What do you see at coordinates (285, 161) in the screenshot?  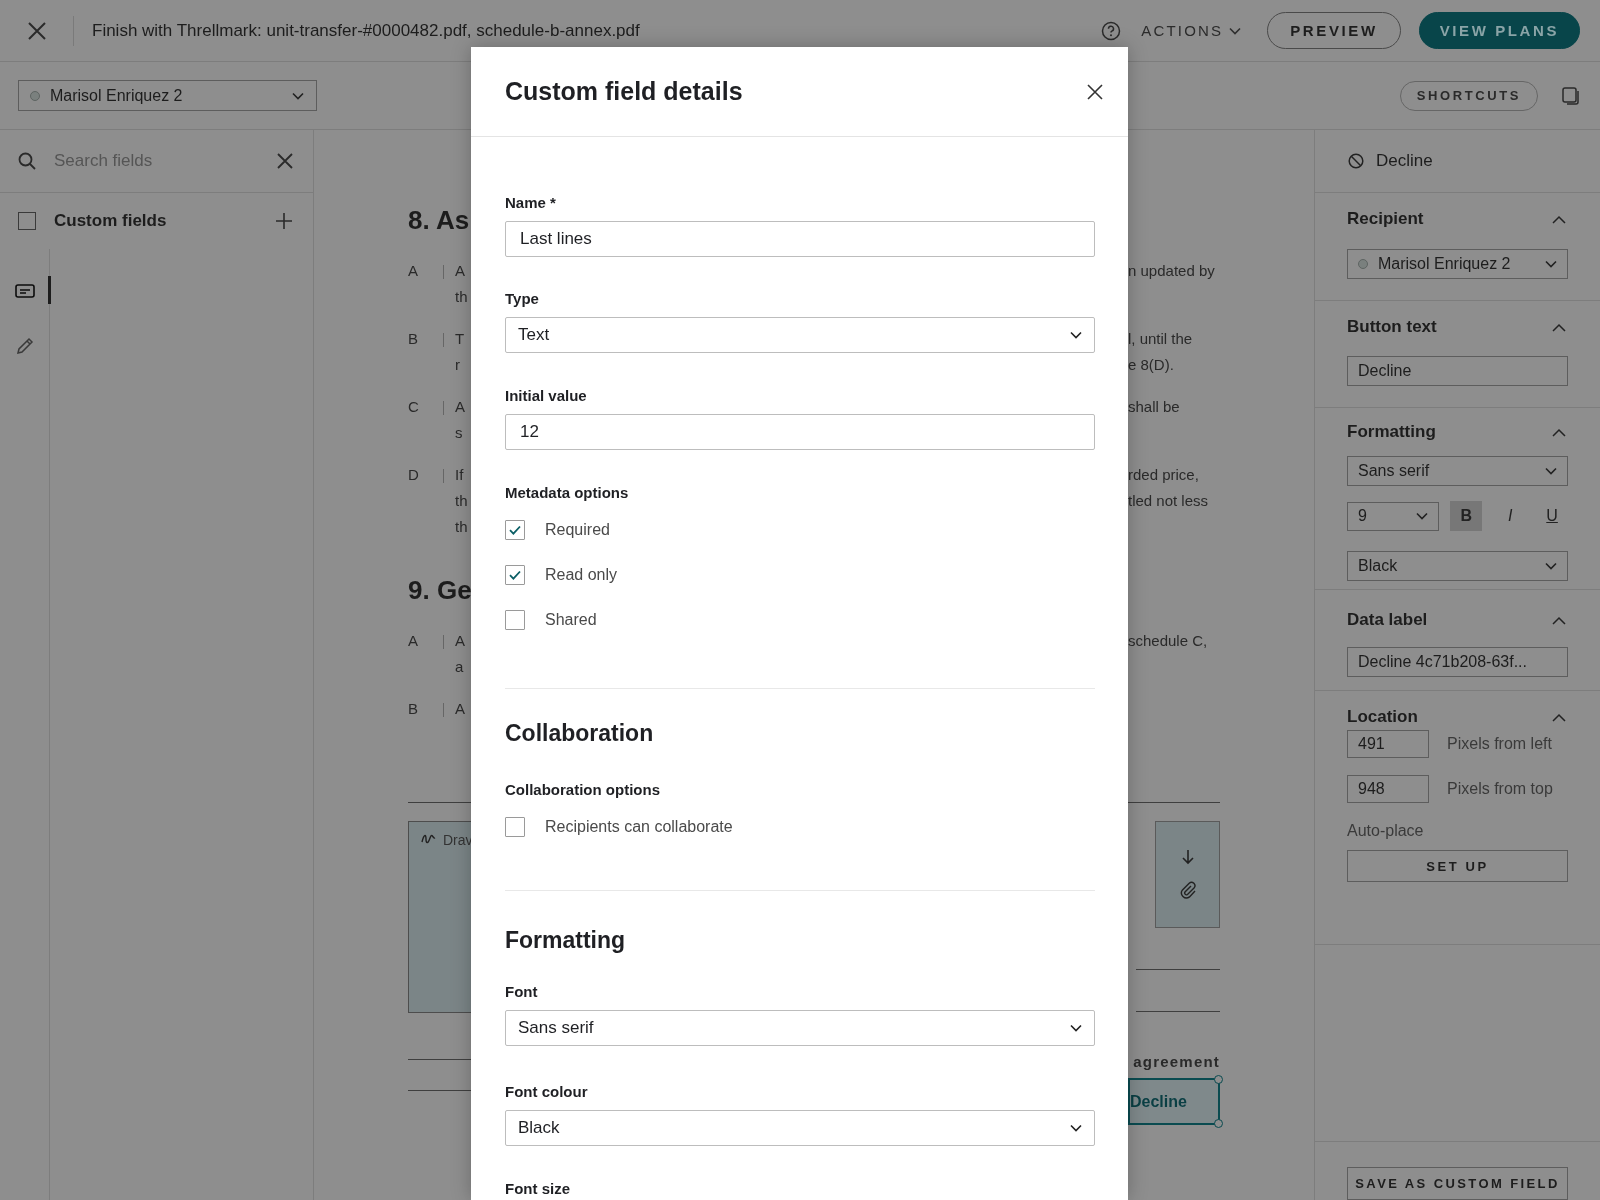 I see `clear-icon` at bounding box center [285, 161].